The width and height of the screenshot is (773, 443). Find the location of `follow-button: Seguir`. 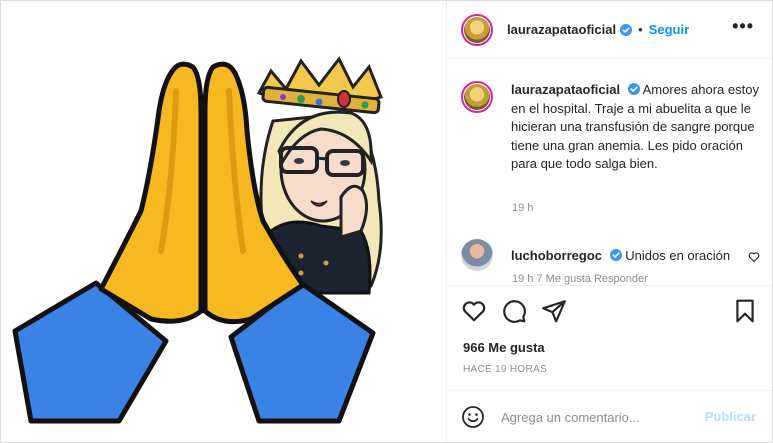

follow-button: Seguir is located at coordinates (669, 29).